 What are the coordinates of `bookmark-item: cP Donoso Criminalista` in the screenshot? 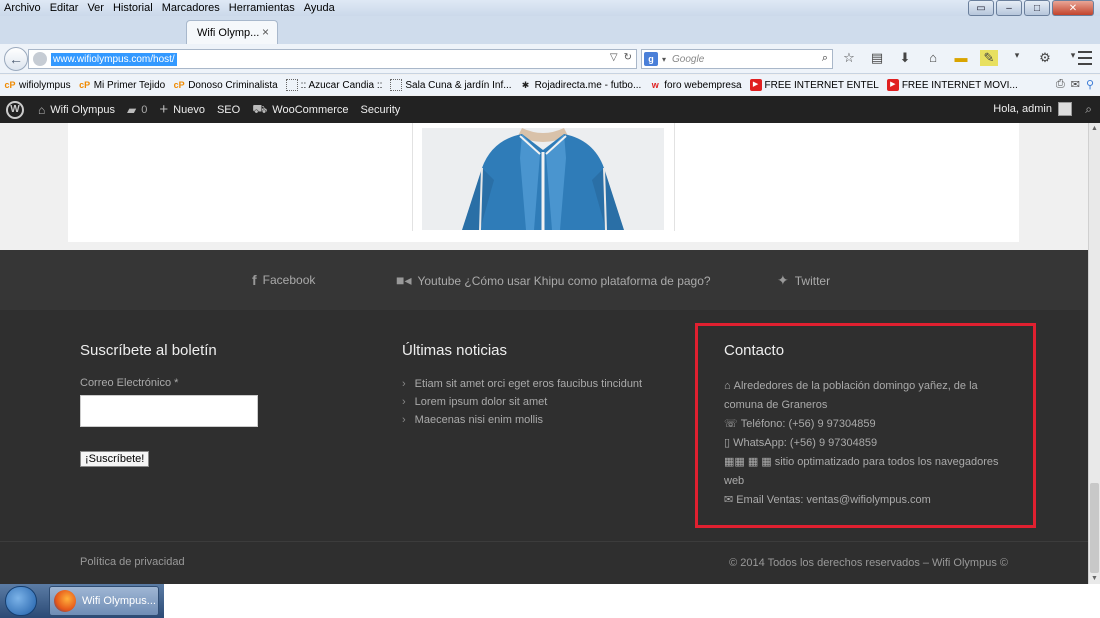 It's located at (225, 85).